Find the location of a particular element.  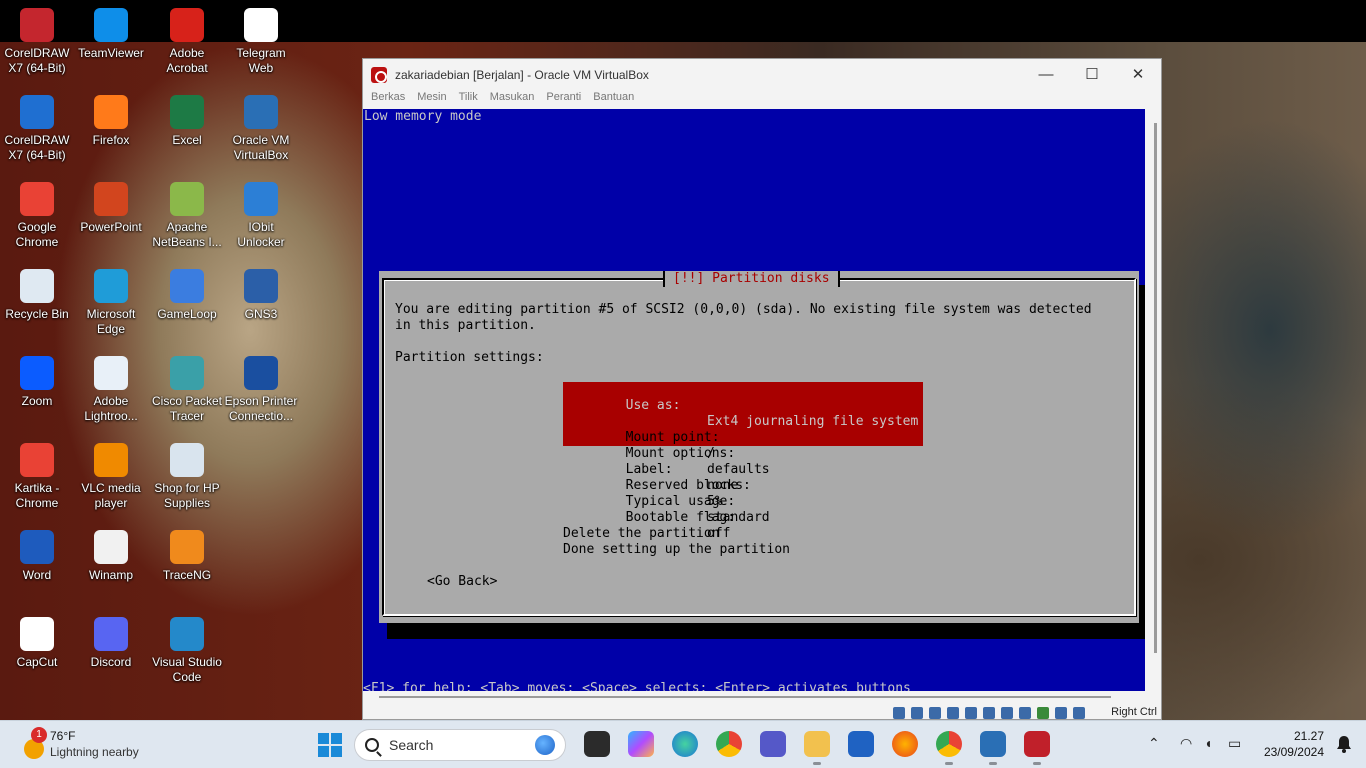

search-placeholder: Search is located at coordinates (411, 745).